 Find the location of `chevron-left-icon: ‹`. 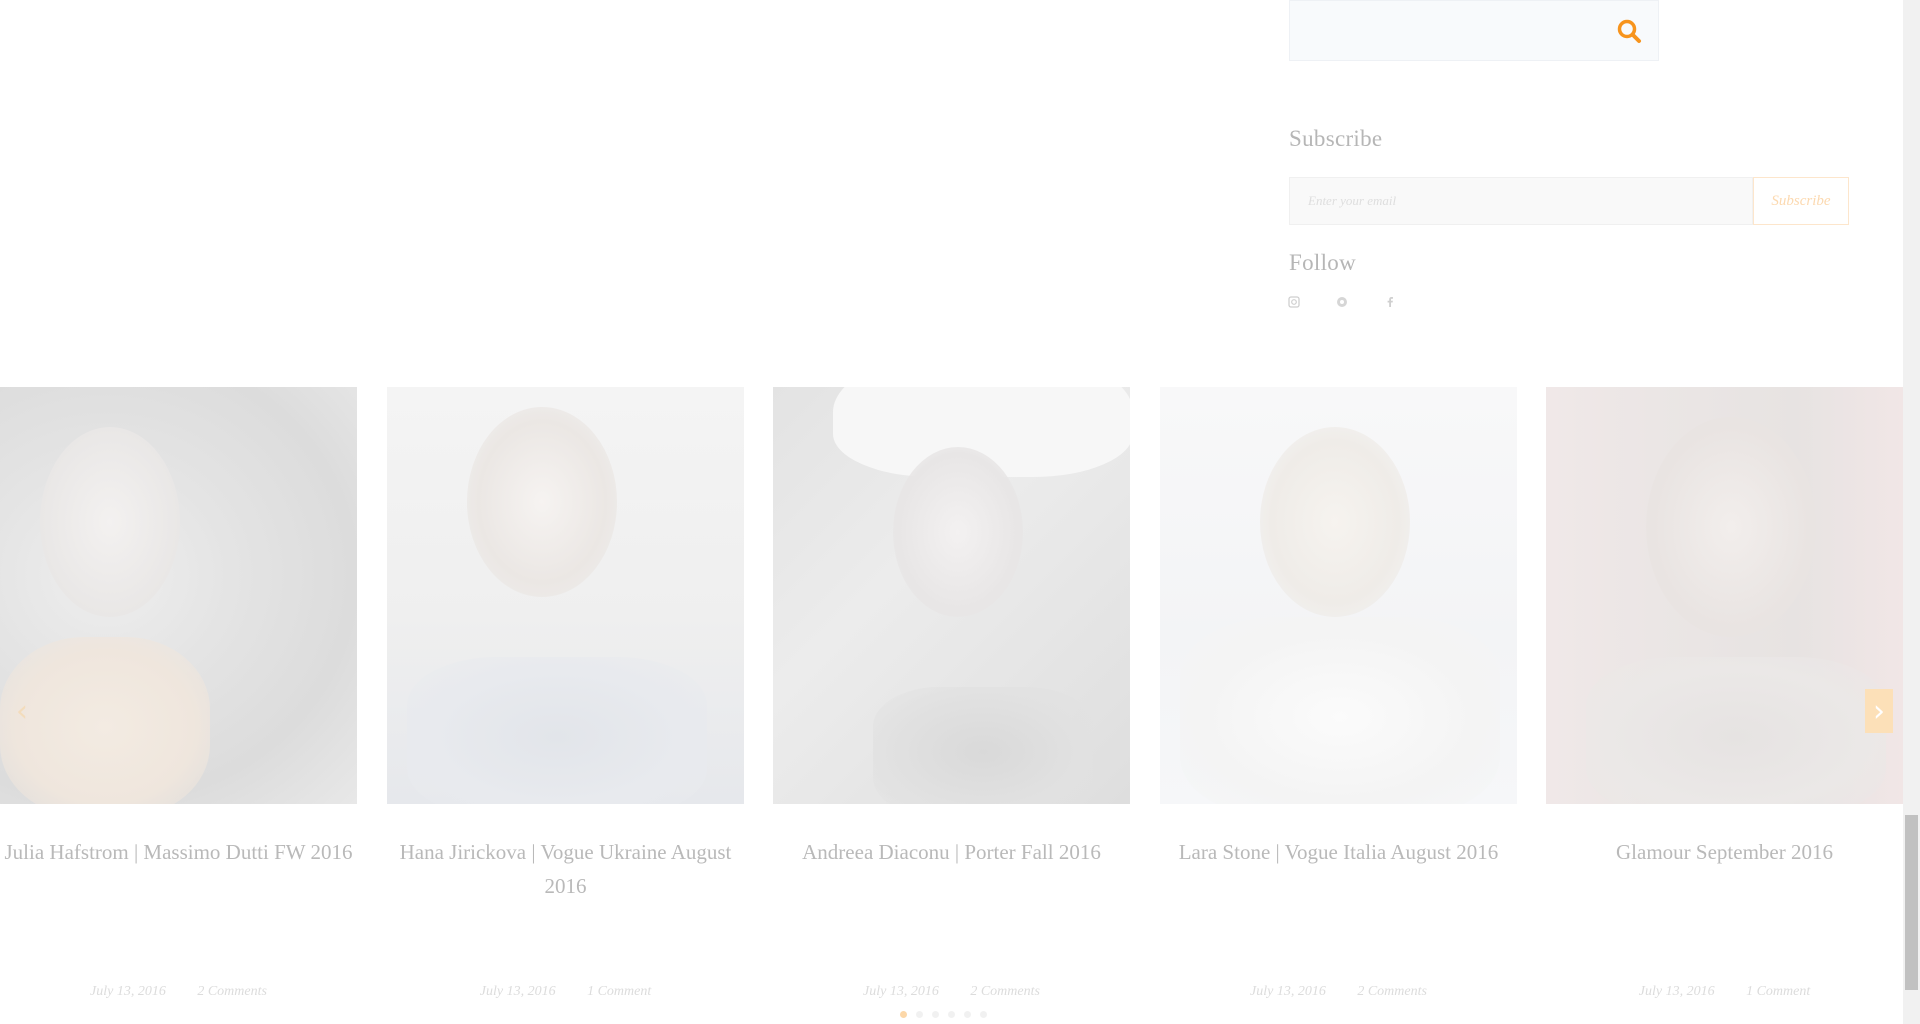

chevron-left-icon: ‹ is located at coordinates (22, 711).